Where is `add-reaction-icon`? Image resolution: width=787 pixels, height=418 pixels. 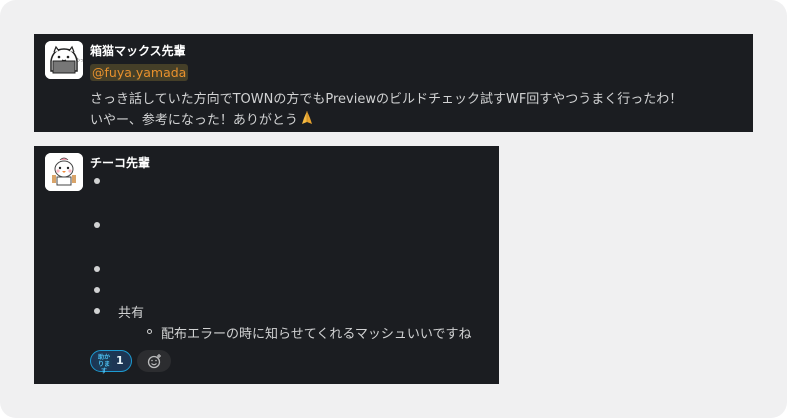 add-reaction-icon is located at coordinates (154, 361).